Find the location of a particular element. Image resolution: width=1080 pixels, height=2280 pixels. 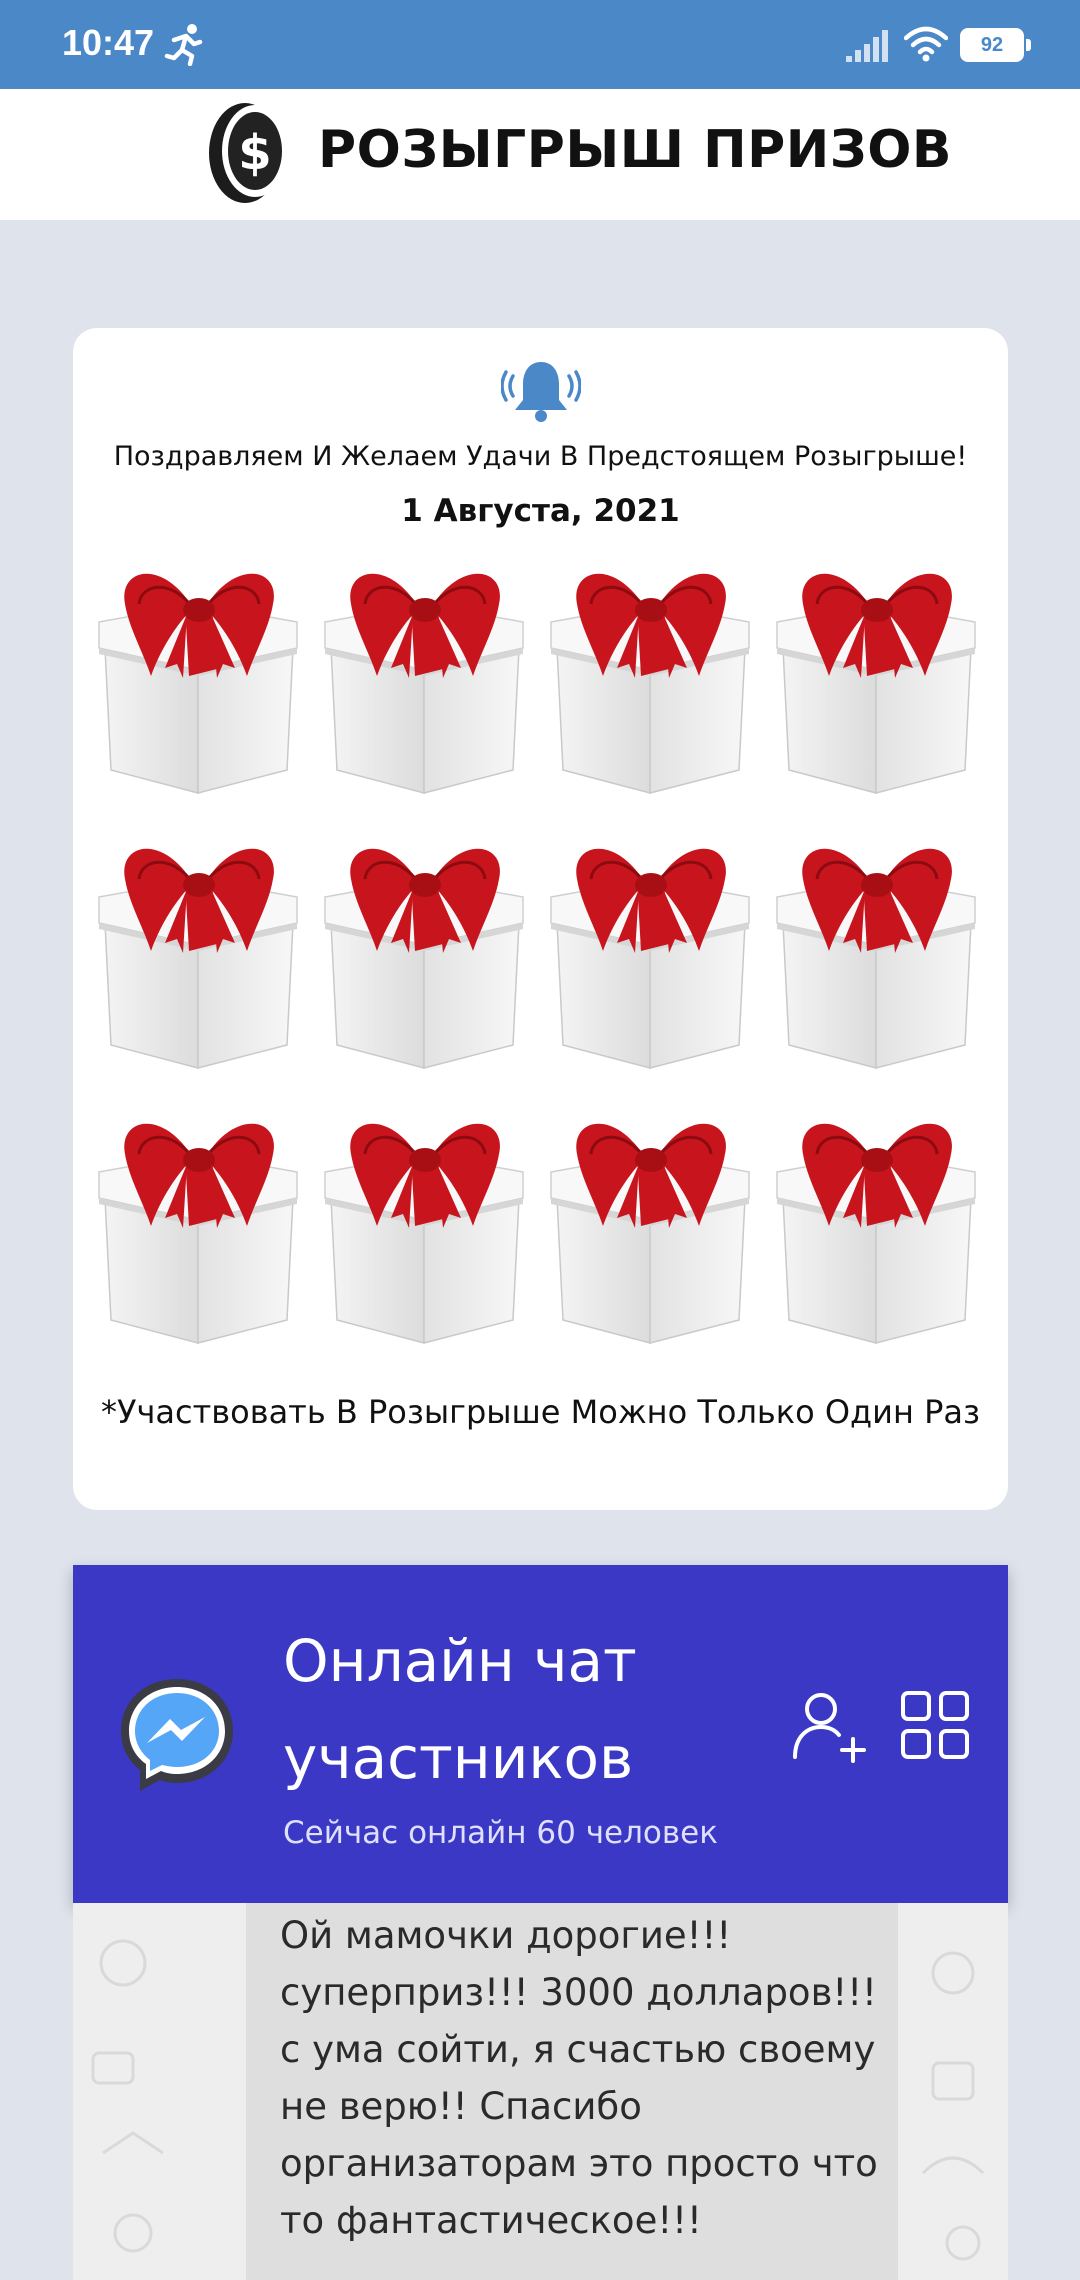

status-time: 10:47 is located at coordinates (108, 42).